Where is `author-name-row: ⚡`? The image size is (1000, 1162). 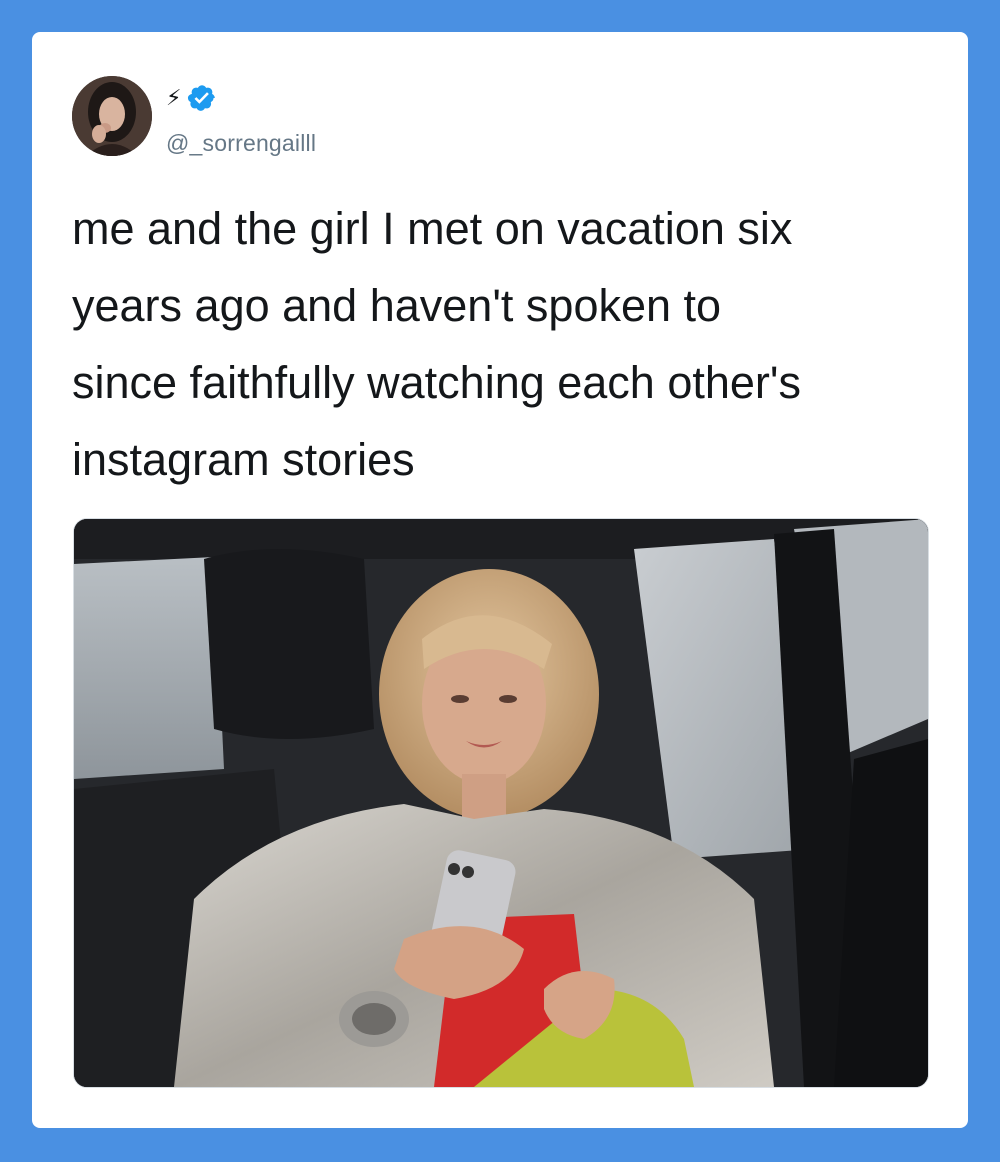
author-name-row: ⚡ is located at coordinates (191, 98).